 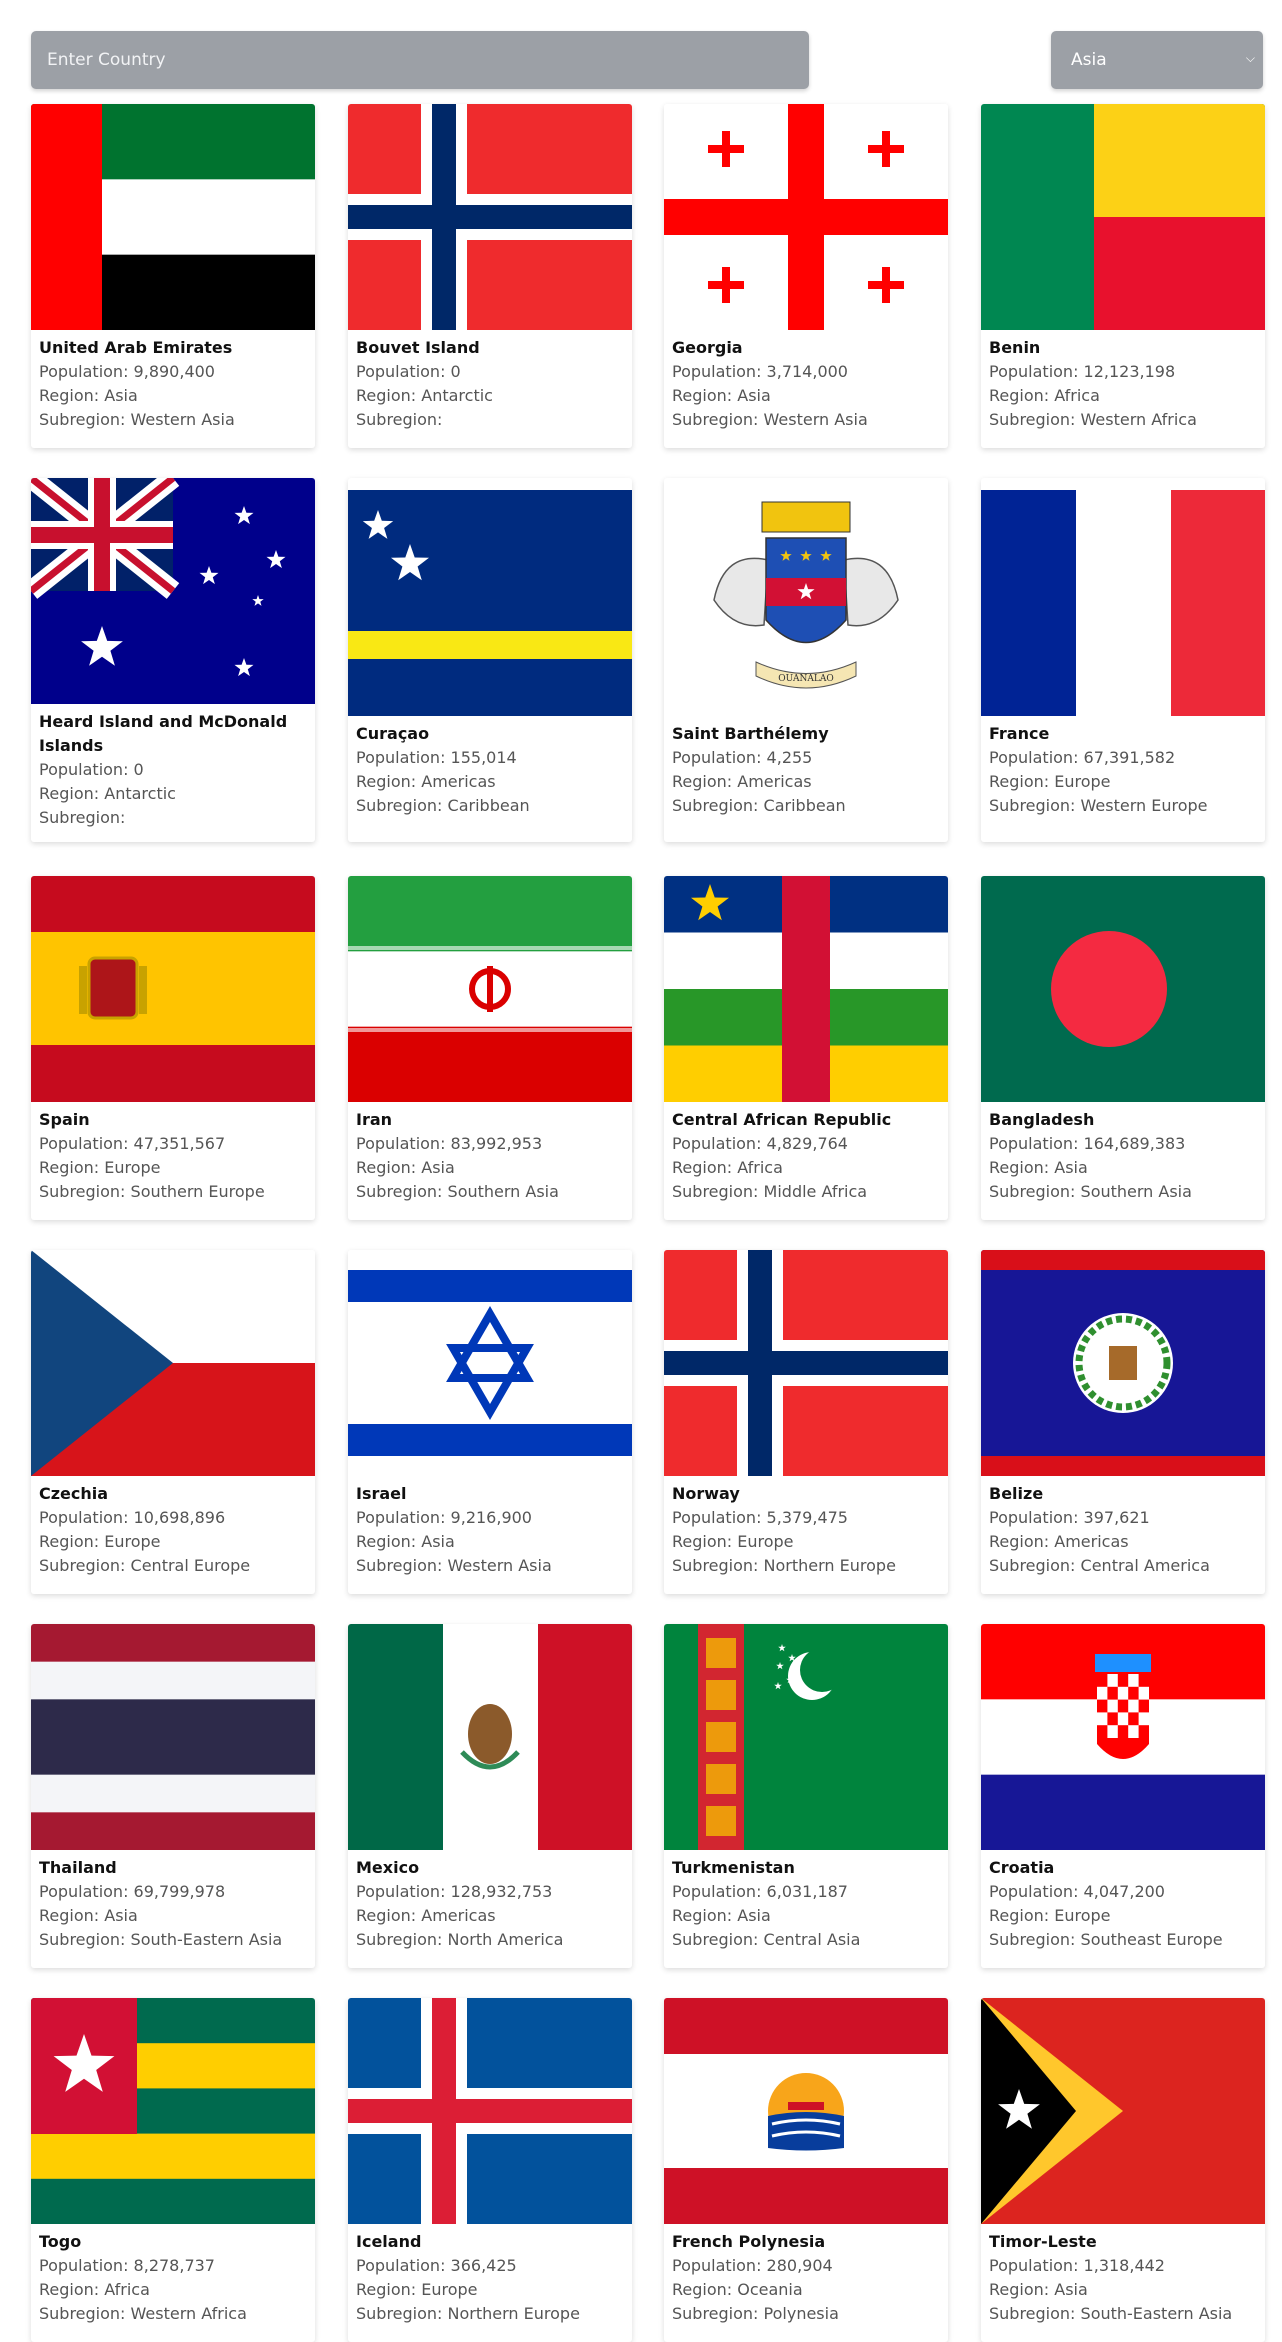 I want to click on country-population: Population: 8,278,737, so click(x=173, y=2266).